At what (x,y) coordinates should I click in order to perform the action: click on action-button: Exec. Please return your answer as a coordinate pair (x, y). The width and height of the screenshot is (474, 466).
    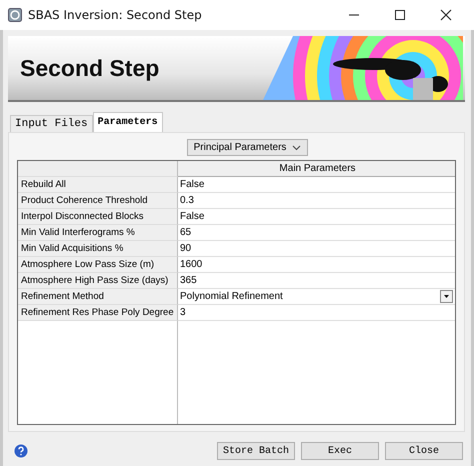
    Looking at the image, I should click on (340, 451).